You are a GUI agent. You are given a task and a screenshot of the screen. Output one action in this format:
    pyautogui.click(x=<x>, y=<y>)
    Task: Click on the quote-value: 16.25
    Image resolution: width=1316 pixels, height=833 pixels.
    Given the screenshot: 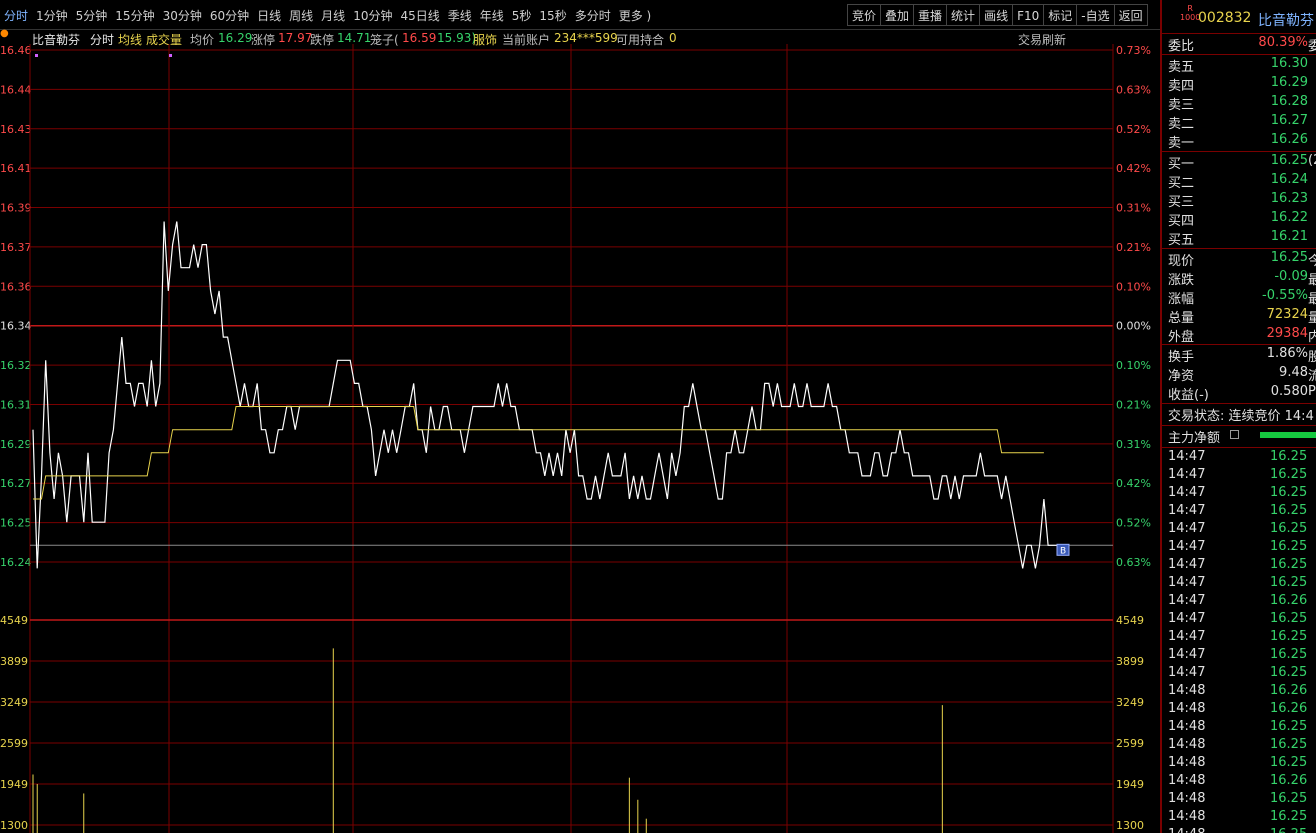 What is the action you would take?
    pyautogui.click(x=1289, y=257)
    